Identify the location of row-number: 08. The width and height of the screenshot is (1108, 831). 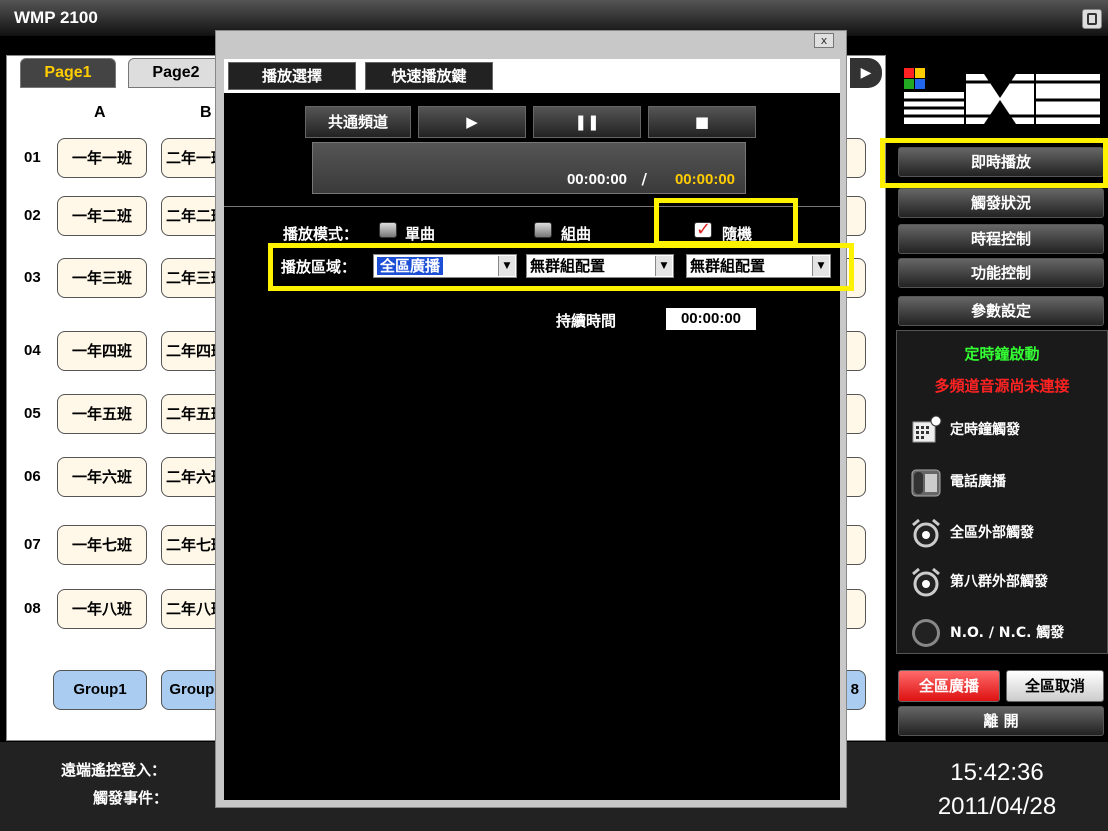
(32, 608).